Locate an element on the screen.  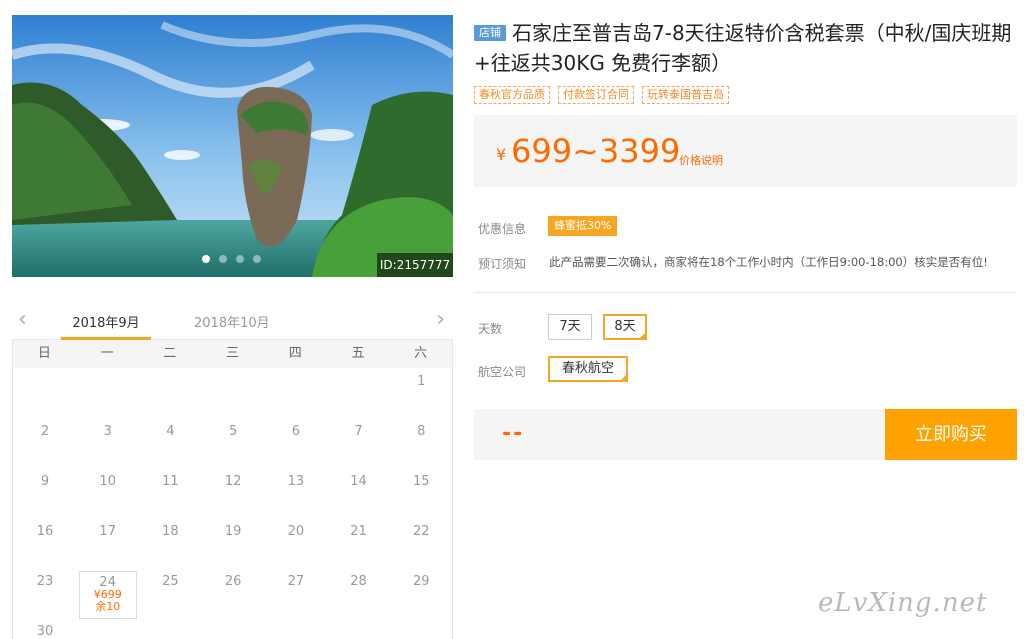
weekday-header: 日一二三四五六 is located at coordinates (232, 354).